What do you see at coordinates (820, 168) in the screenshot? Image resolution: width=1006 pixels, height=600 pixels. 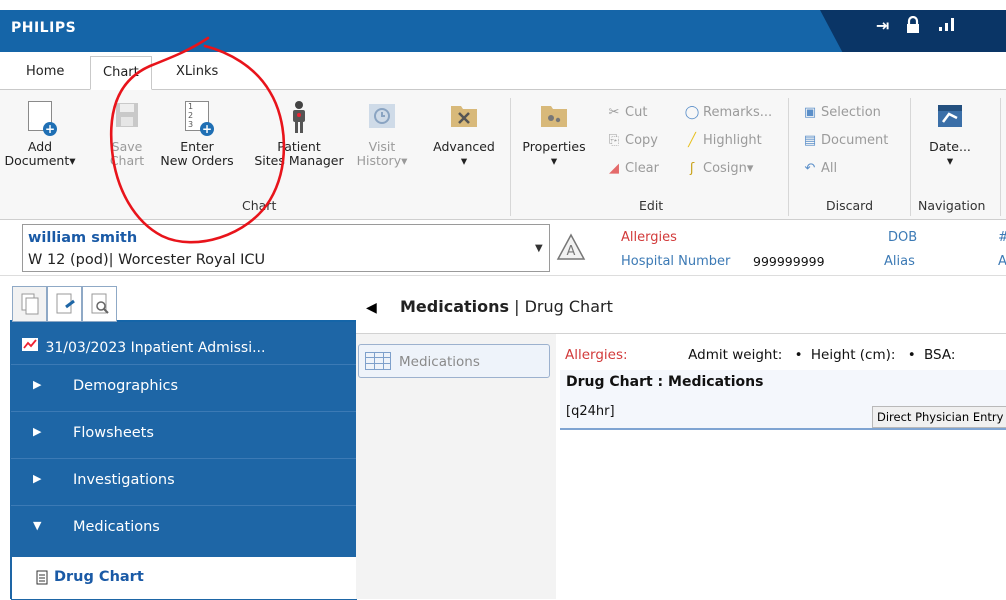 I see `discard-all-button: ↶ All` at bounding box center [820, 168].